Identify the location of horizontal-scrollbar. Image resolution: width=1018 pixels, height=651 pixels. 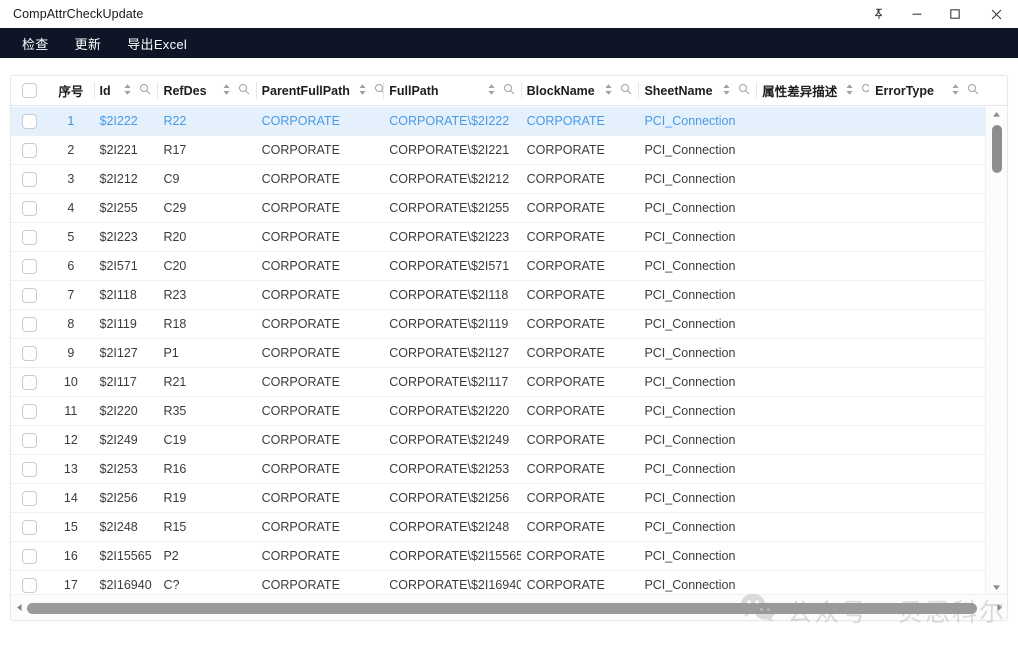
(509, 607).